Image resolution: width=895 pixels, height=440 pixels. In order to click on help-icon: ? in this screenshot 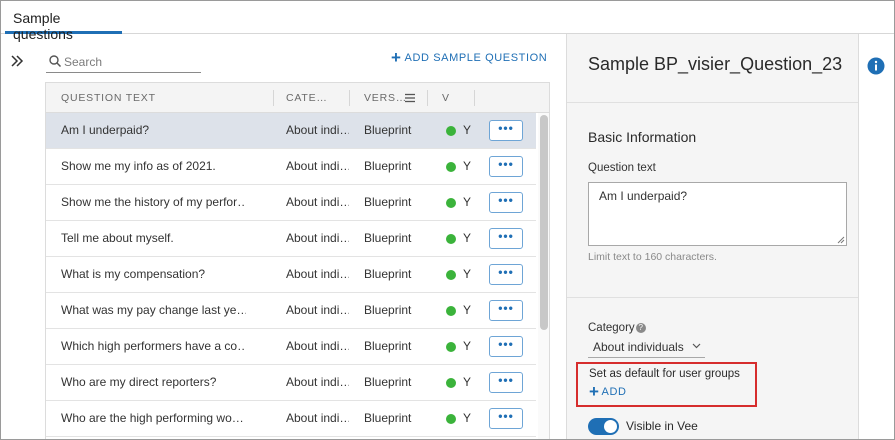, I will do `click(640, 328)`.